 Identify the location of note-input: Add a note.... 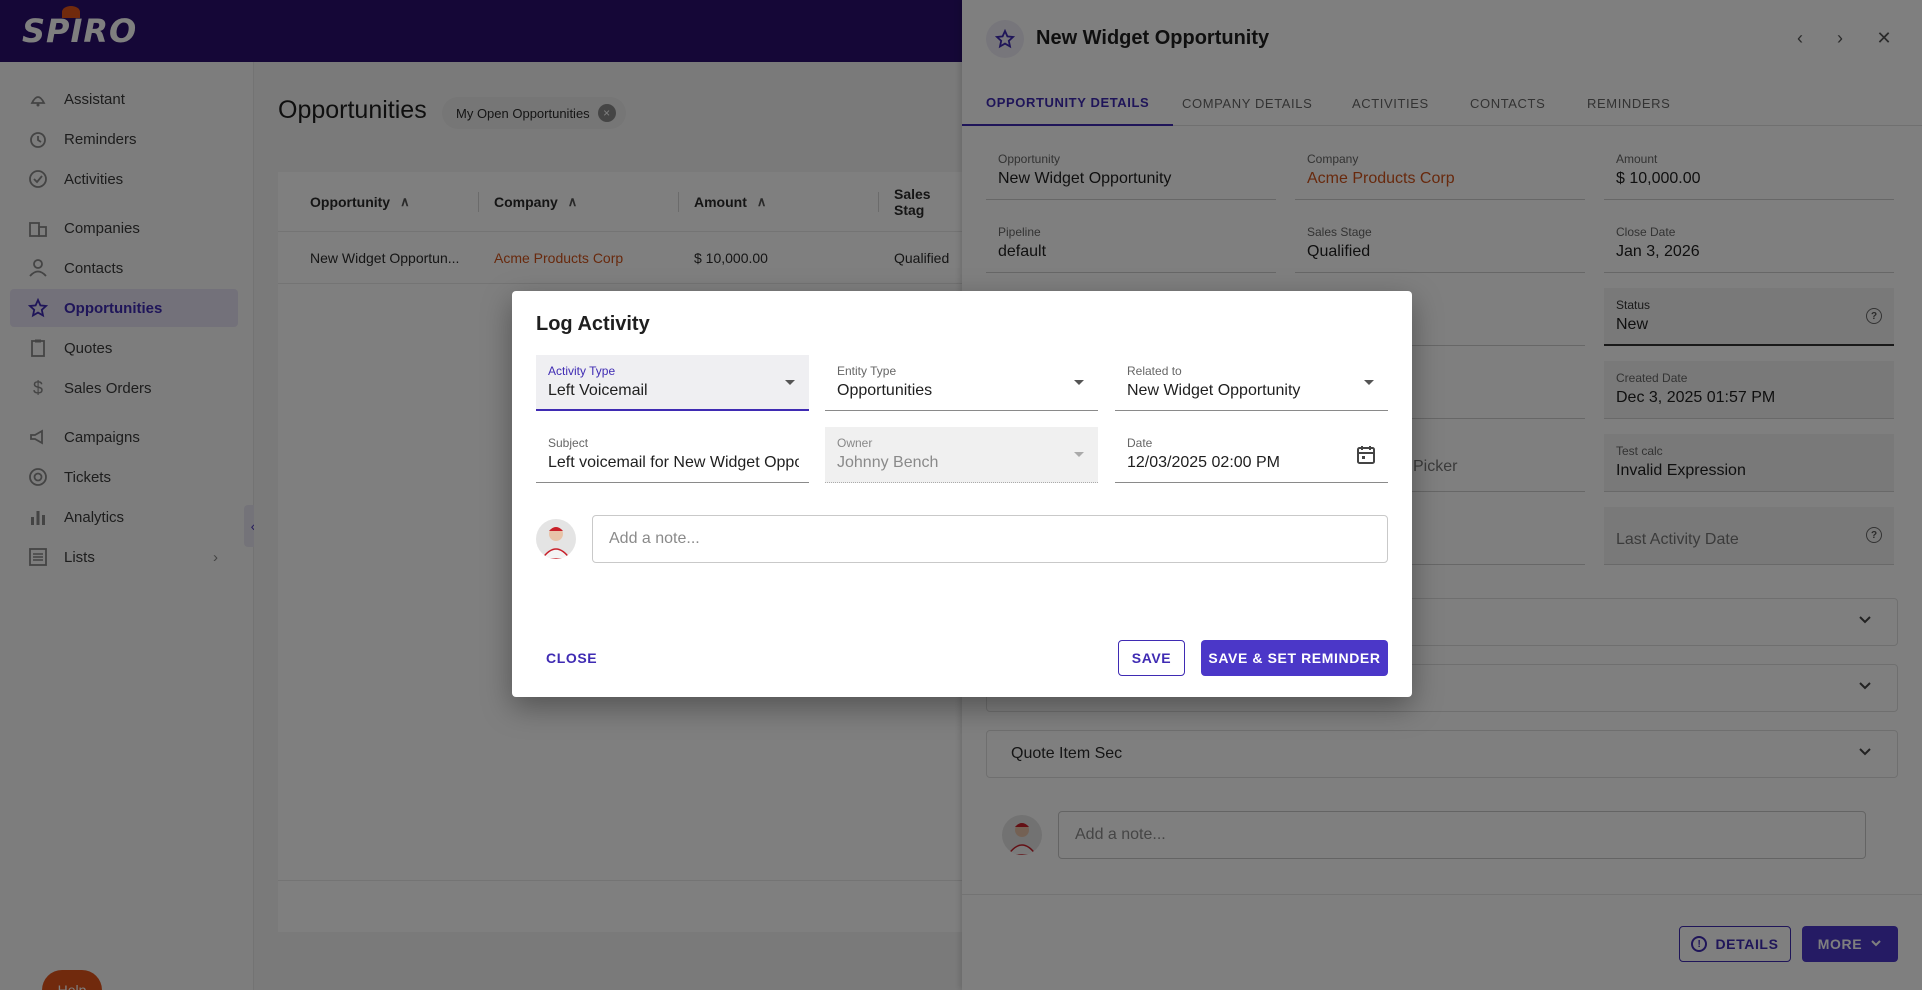
(990, 539).